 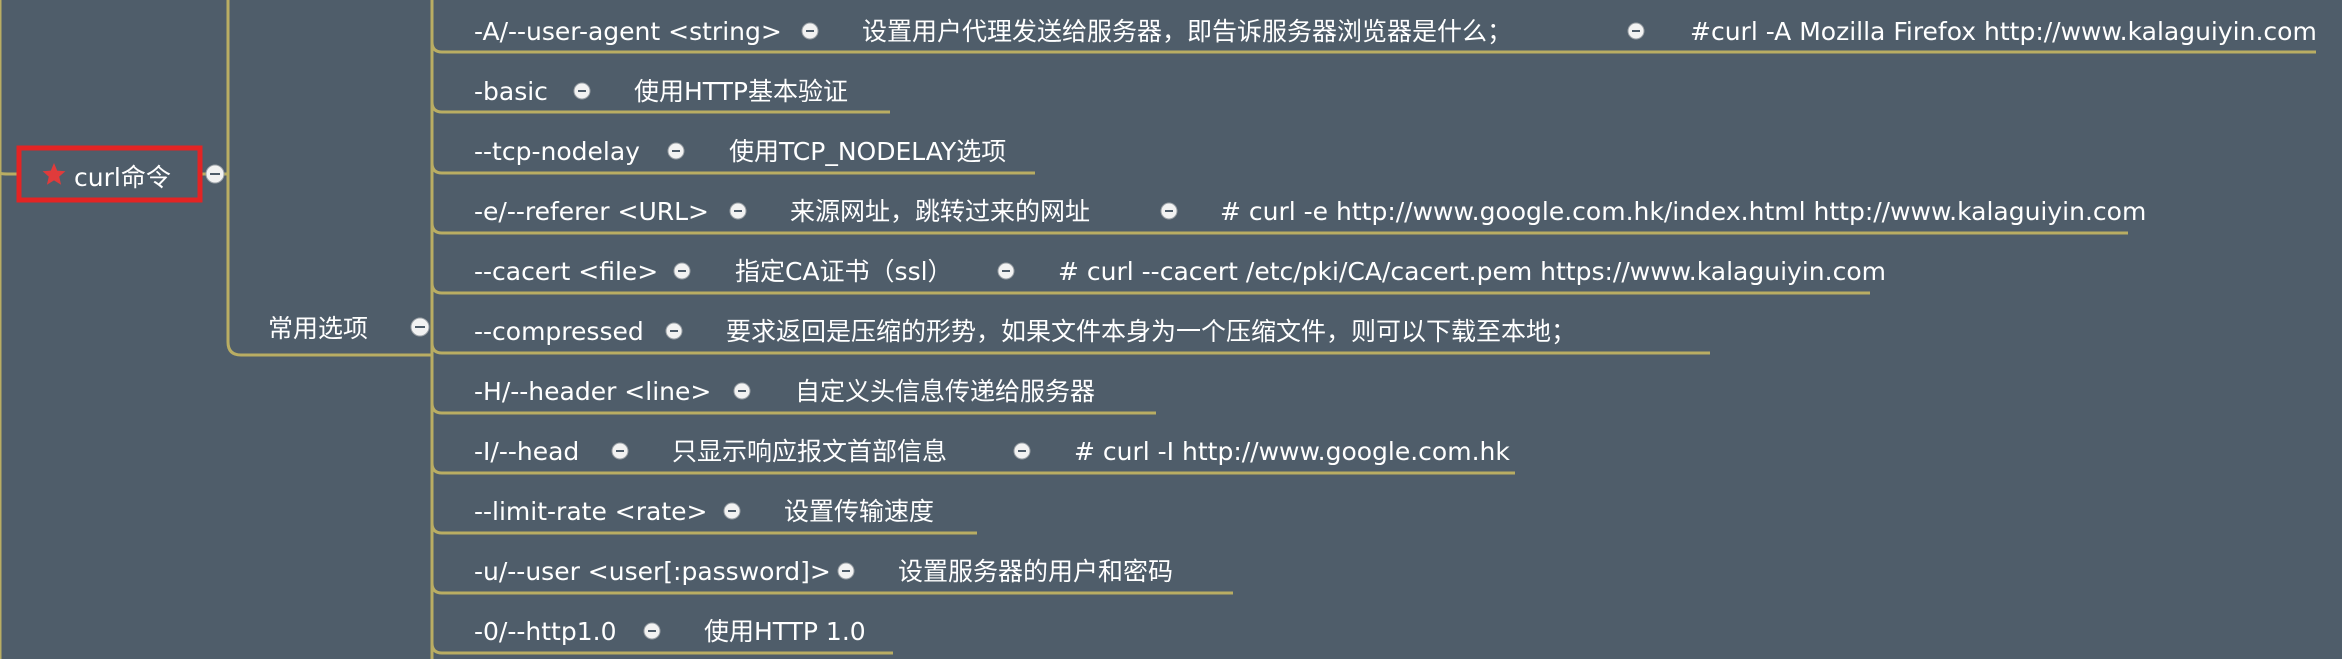 I want to click on root-to-branch-line, so click(x=329, y=178).